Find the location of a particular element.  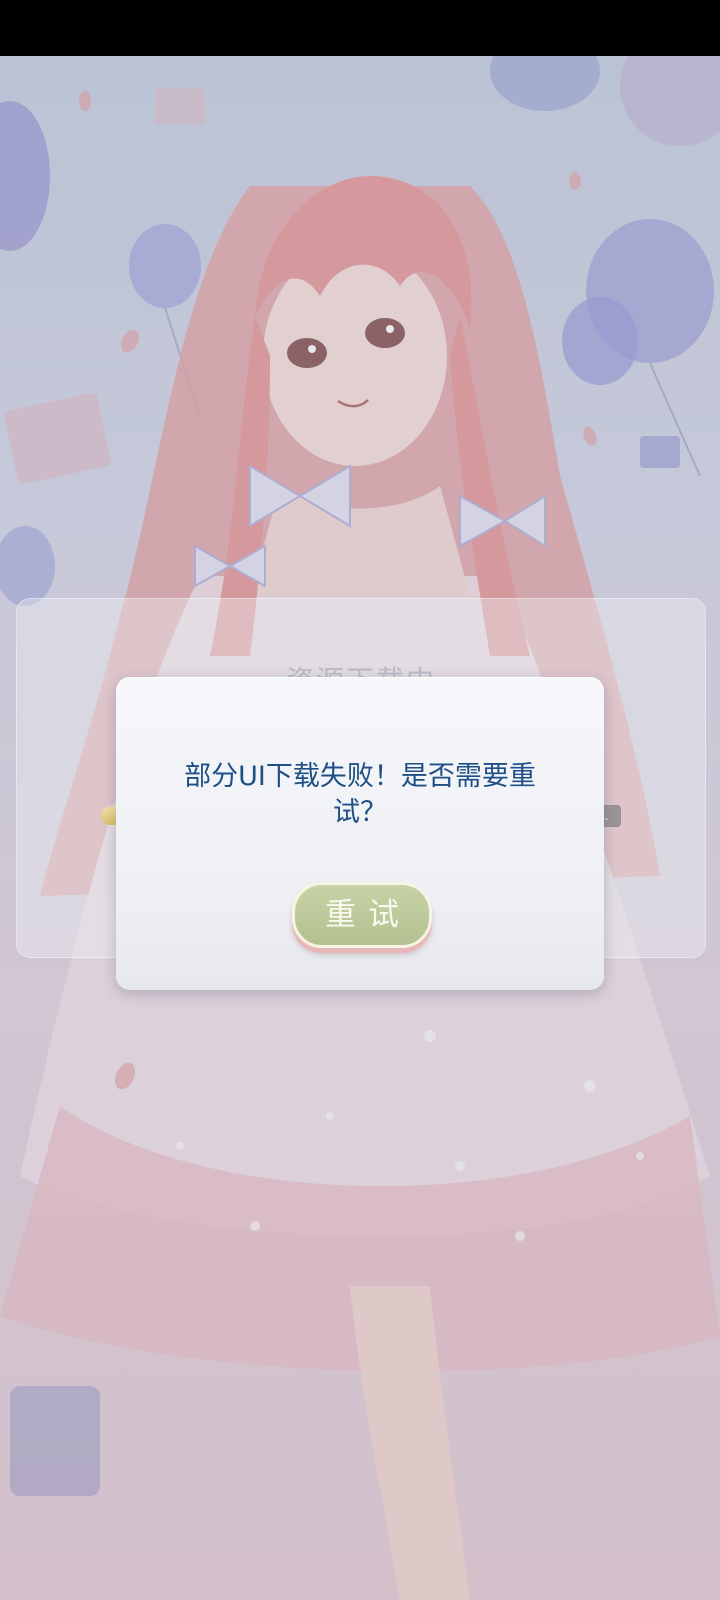

download-failed-dialog: 部分UI下载失败！是否需要重试？ 重试 is located at coordinates (360, 833).